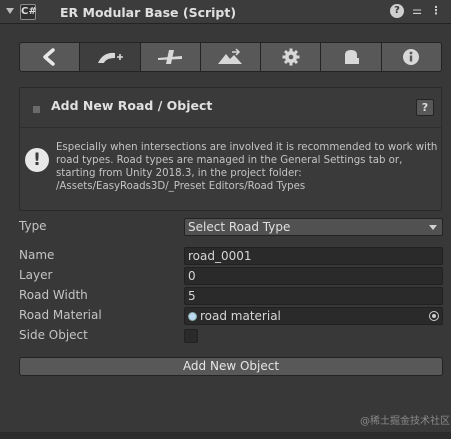 The height and width of the screenshot is (439, 451). I want to click on add-new-object-button: Add New Object, so click(231, 366).